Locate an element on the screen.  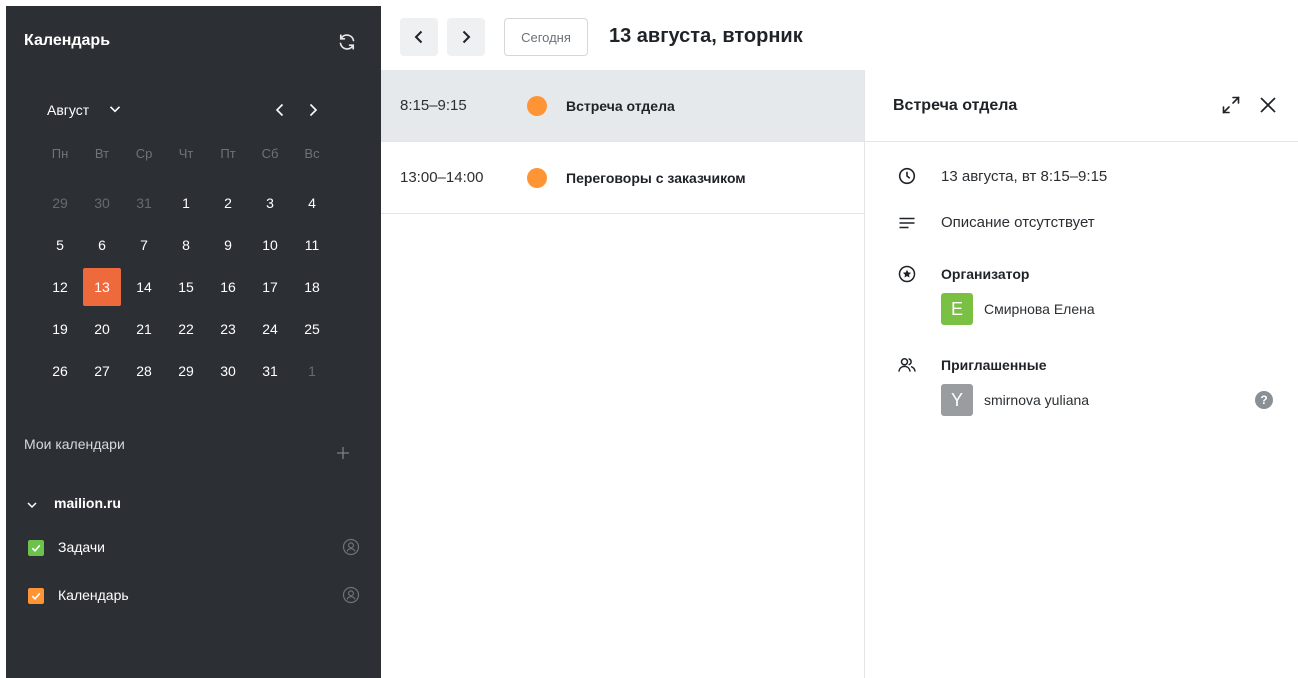
calendar-day: 8 is located at coordinates (186, 245).